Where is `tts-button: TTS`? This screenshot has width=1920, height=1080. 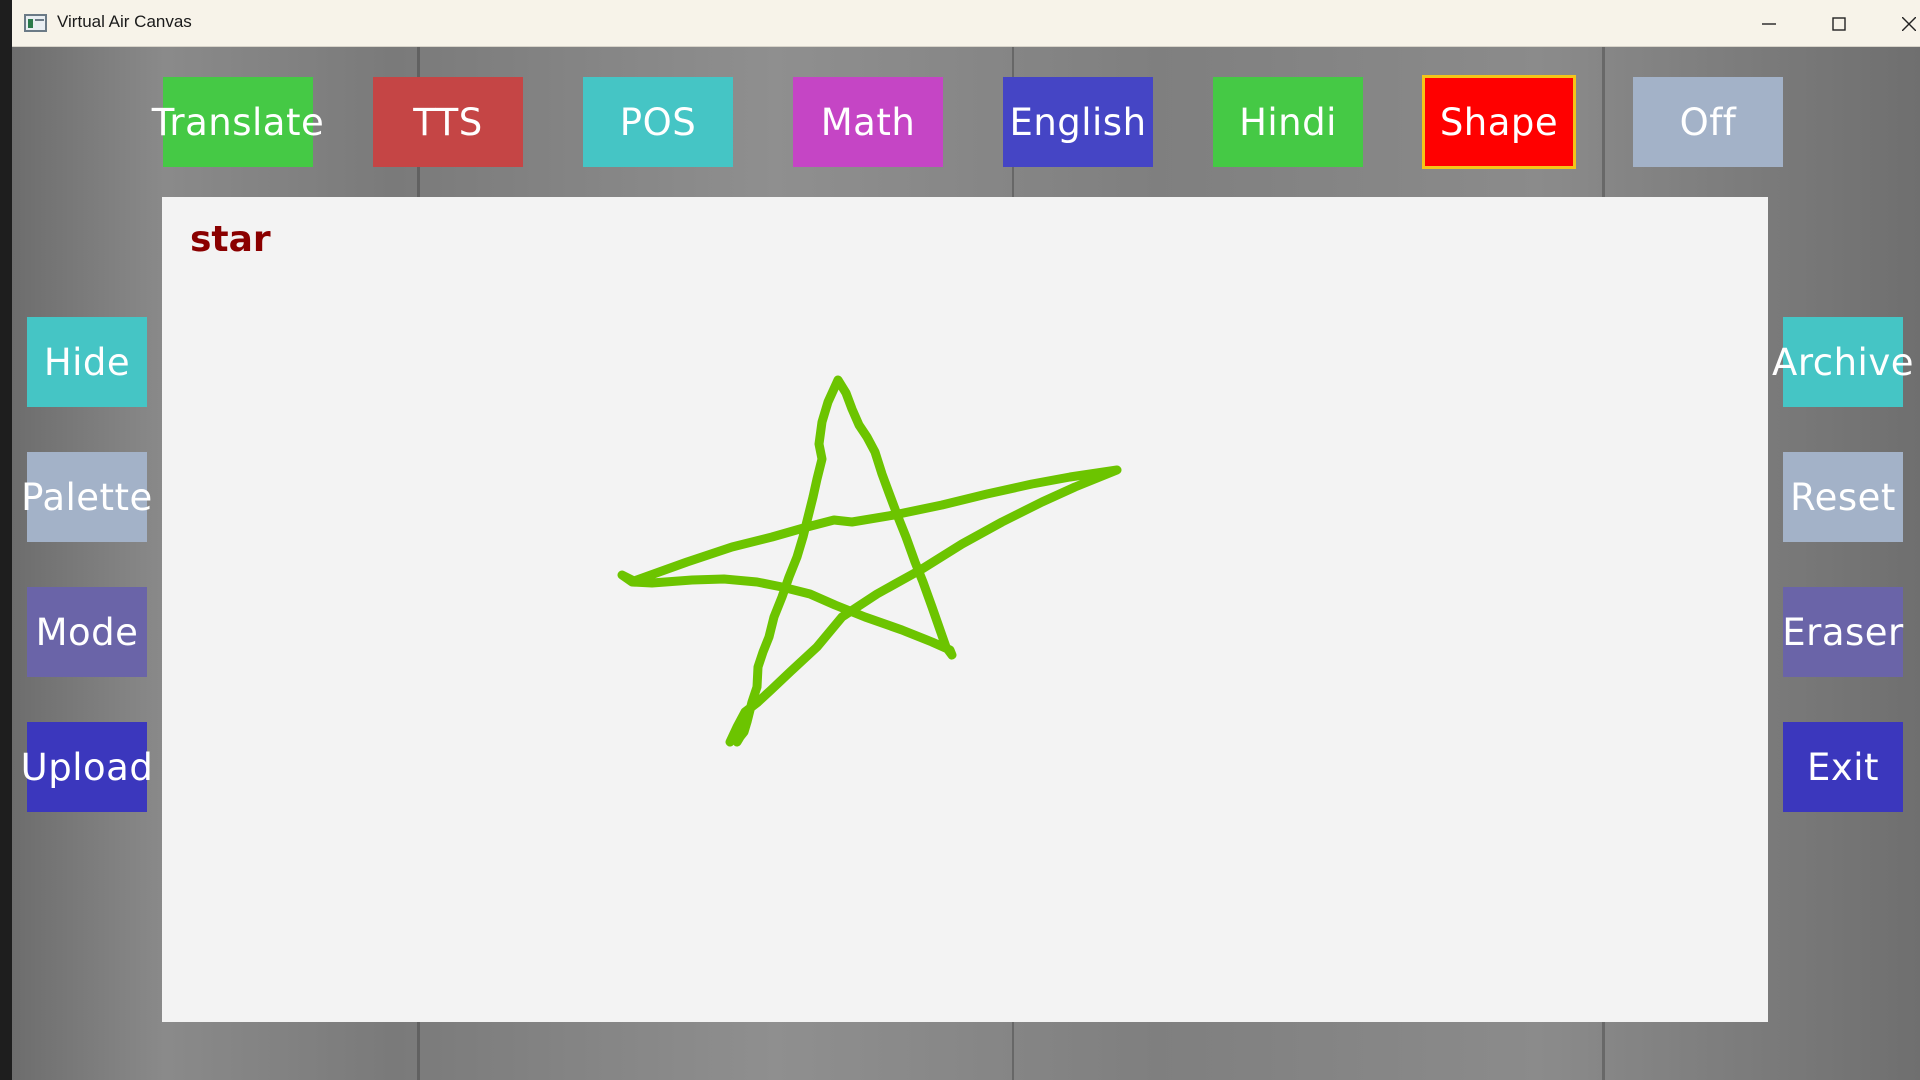 tts-button: TTS is located at coordinates (448, 122).